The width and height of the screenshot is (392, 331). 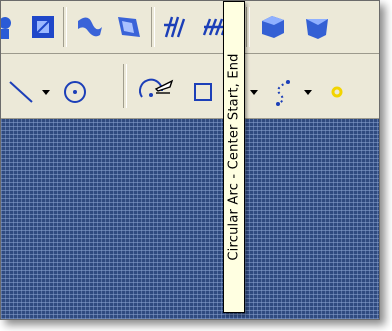 I want to click on spline-icon, so click(x=283, y=92).